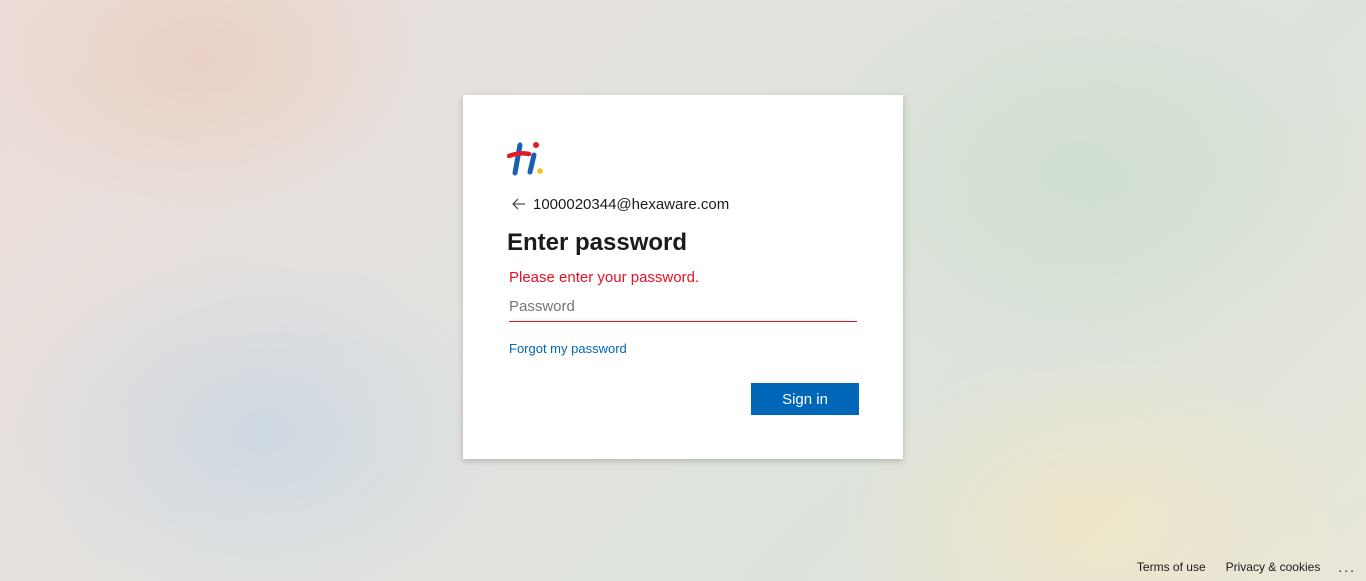  Describe the element at coordinates (805, 399) in the screenshot. I see `sign-in-button: Sign in` at that location.